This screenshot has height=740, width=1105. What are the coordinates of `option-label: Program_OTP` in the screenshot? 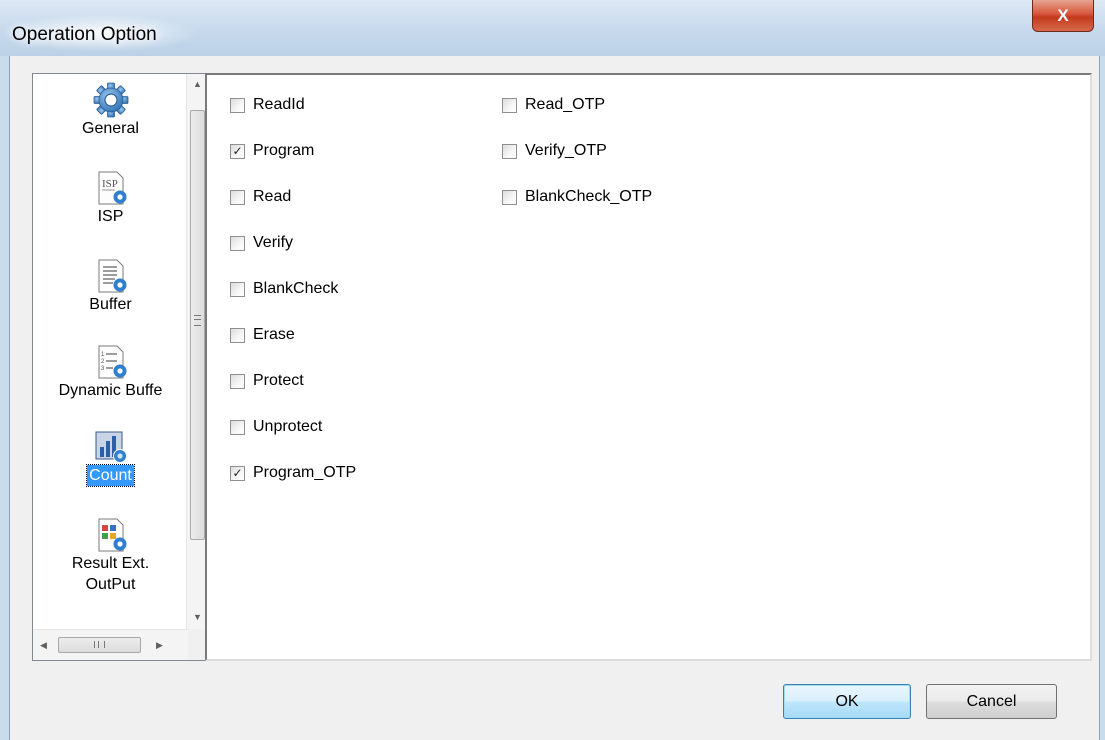 It's located at (305, 472).